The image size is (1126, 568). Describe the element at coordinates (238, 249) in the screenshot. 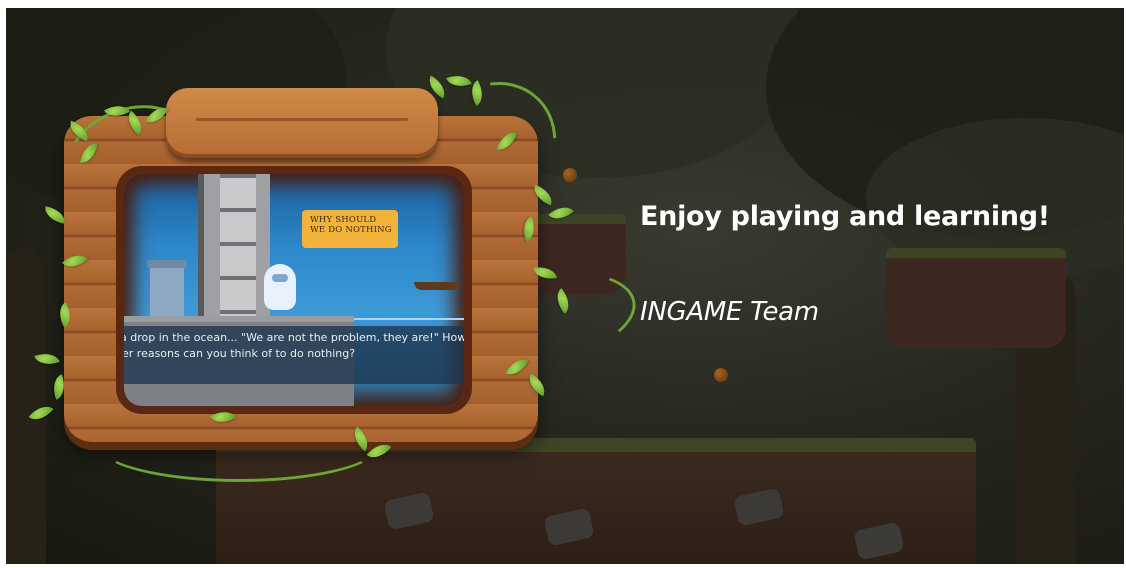

I see `ladder-rungs` at that location.